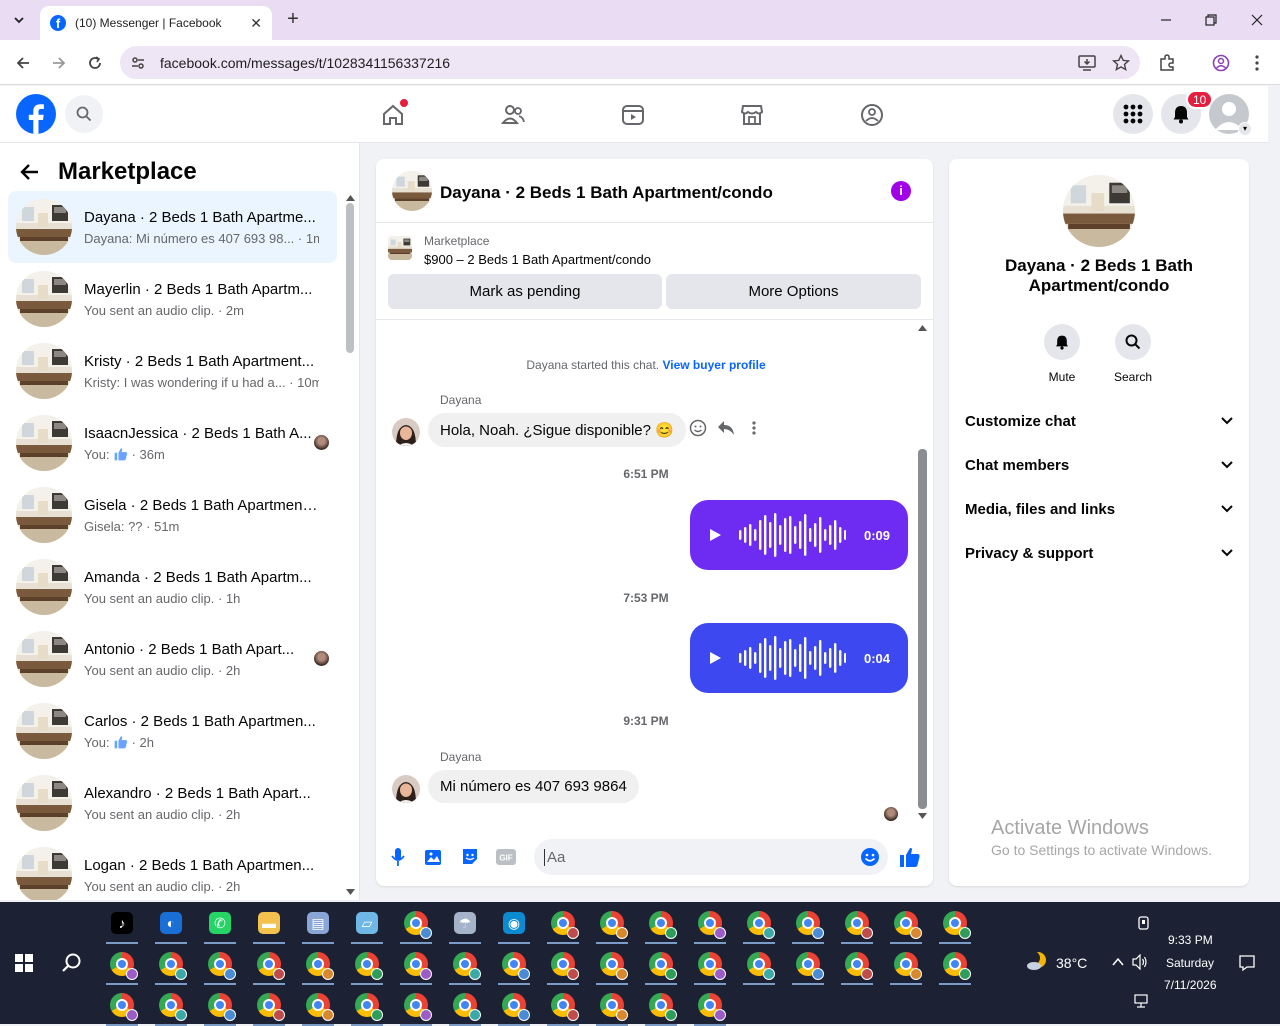 The image size is (1280, 1026). Describe the element at coordinates (606, 193) in the screenshot. I see `chat-title: Dayana · 2 Beds 1 Bath Apartment/condo` at that location.